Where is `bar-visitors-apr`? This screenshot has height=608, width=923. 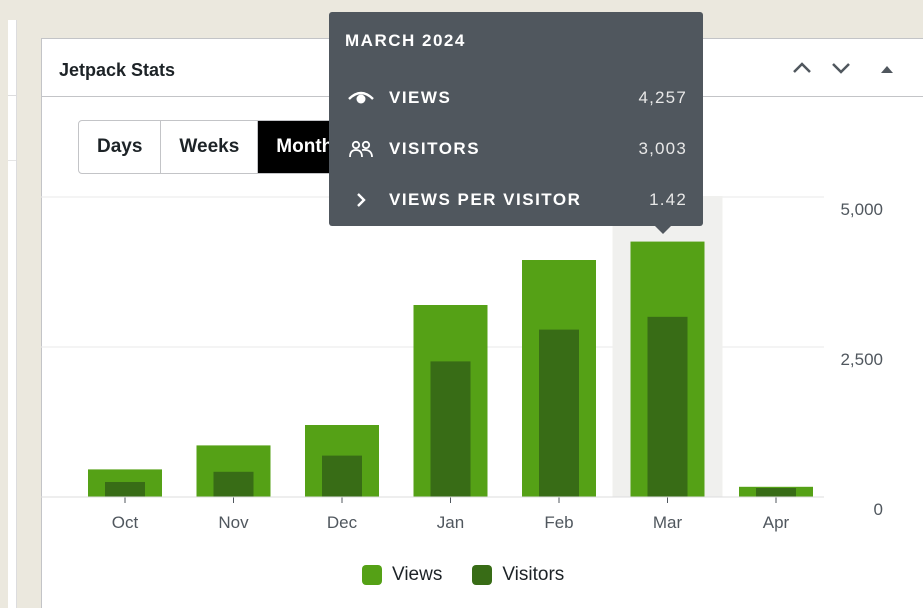 bar-visitors-apr is located at coordinates (776, 492).